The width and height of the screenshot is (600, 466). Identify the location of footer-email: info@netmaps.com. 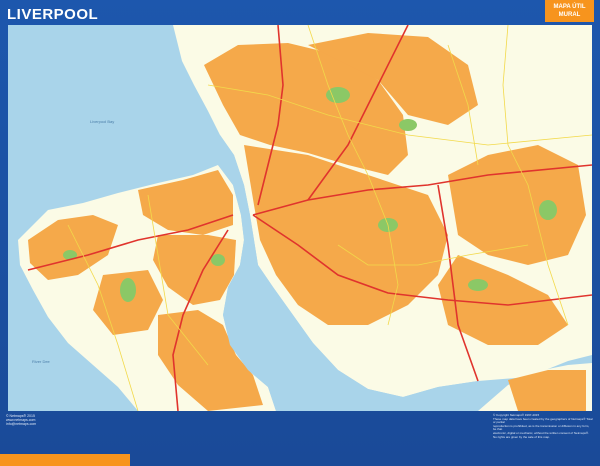
(21, 424).